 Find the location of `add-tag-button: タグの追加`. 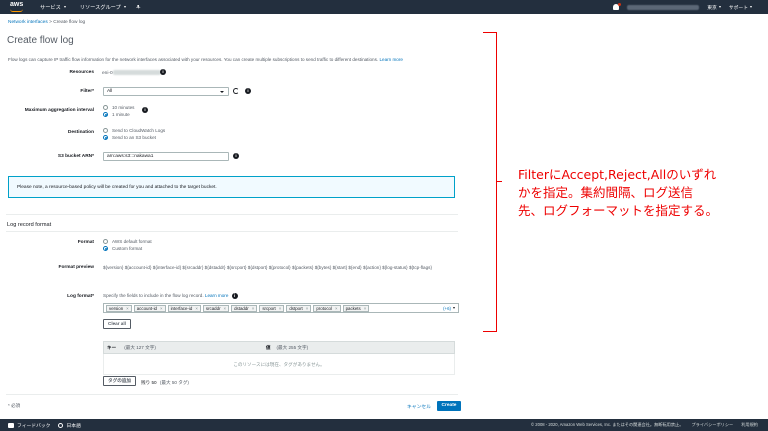

add-tag-button: タグの追加 is located at coordinates (119, 381).